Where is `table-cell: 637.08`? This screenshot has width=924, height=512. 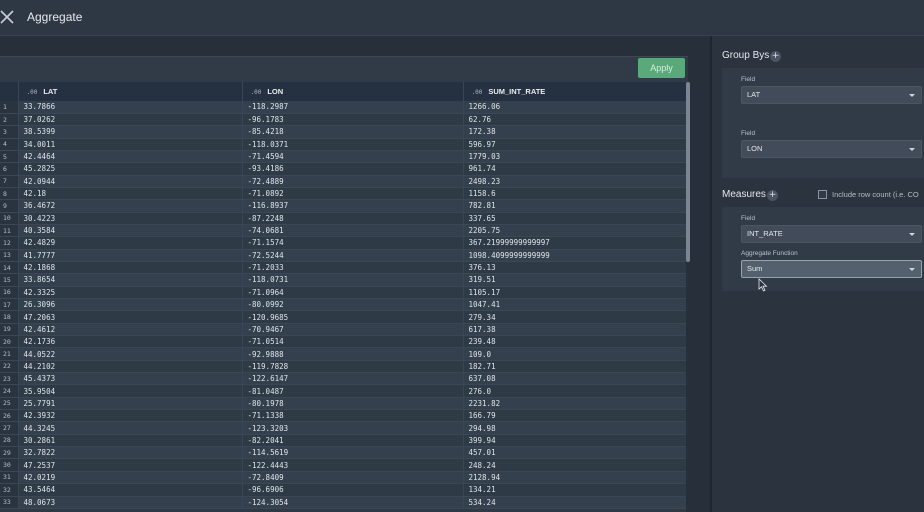 table-cell: 637.08 is located at coordinates (574, 378).